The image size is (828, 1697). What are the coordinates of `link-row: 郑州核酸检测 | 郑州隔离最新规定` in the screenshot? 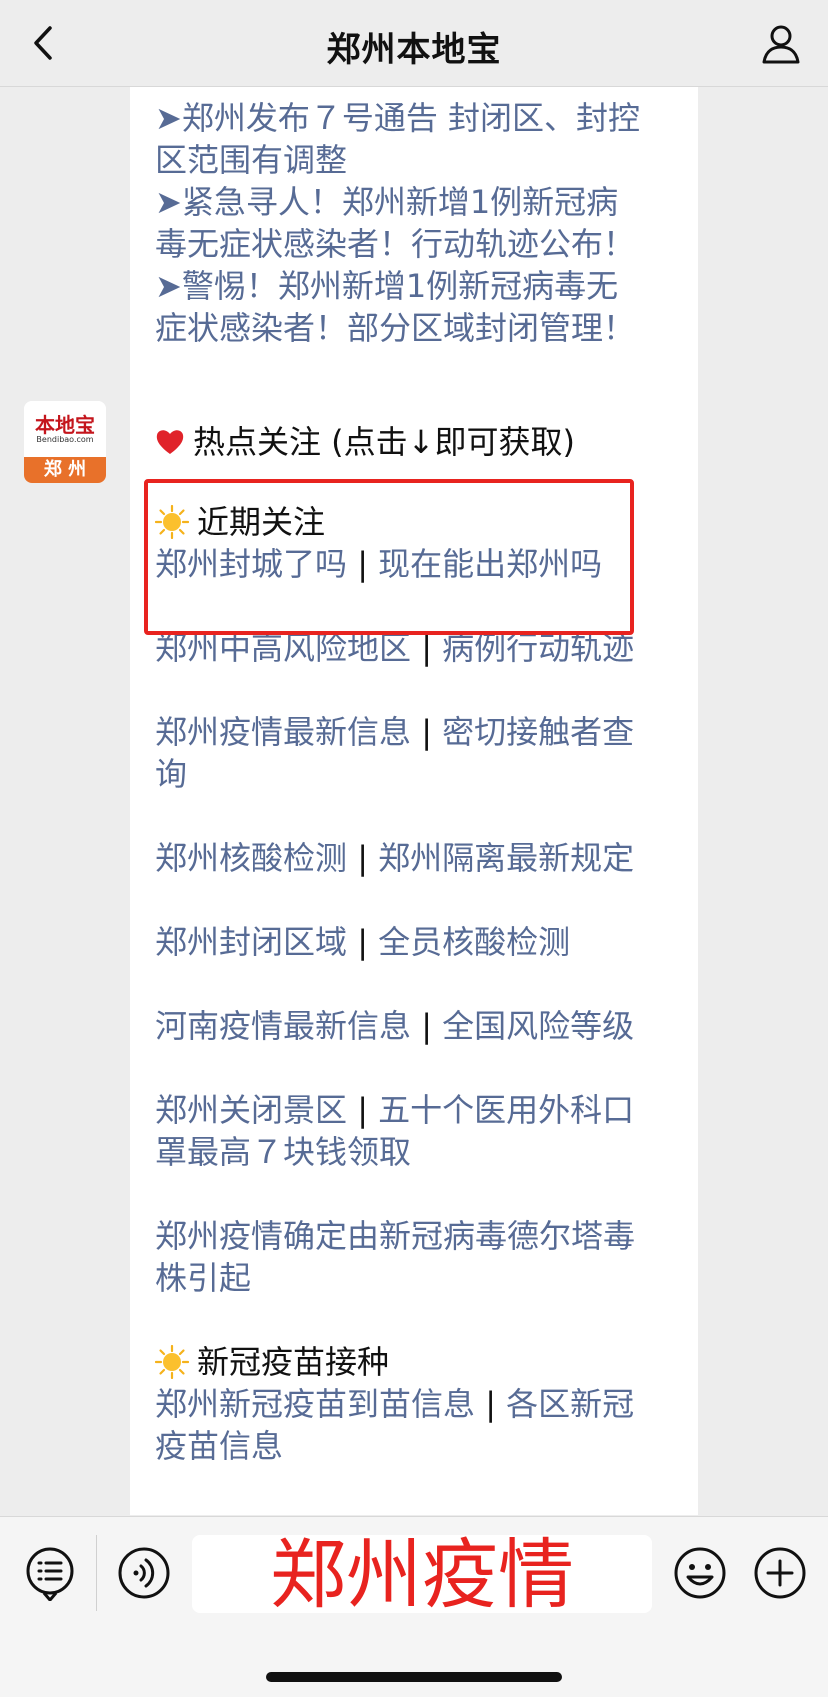 It's located at (395, 858).